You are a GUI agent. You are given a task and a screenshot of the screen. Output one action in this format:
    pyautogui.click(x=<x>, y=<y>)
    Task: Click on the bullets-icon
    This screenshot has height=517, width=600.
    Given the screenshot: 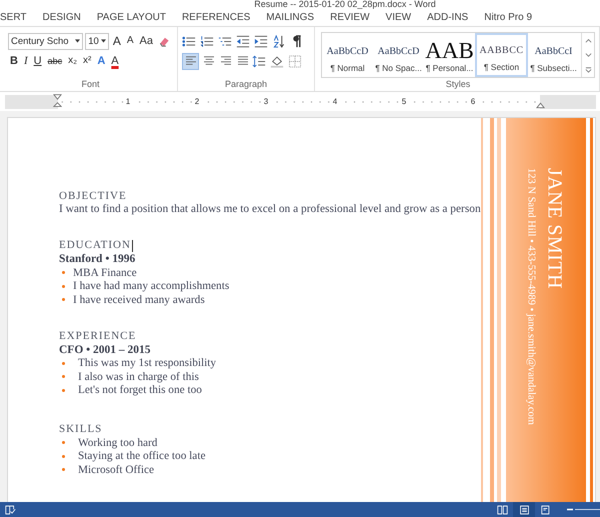 What is the action you would take?
    pyautogui.click(x=189, y=41)
    